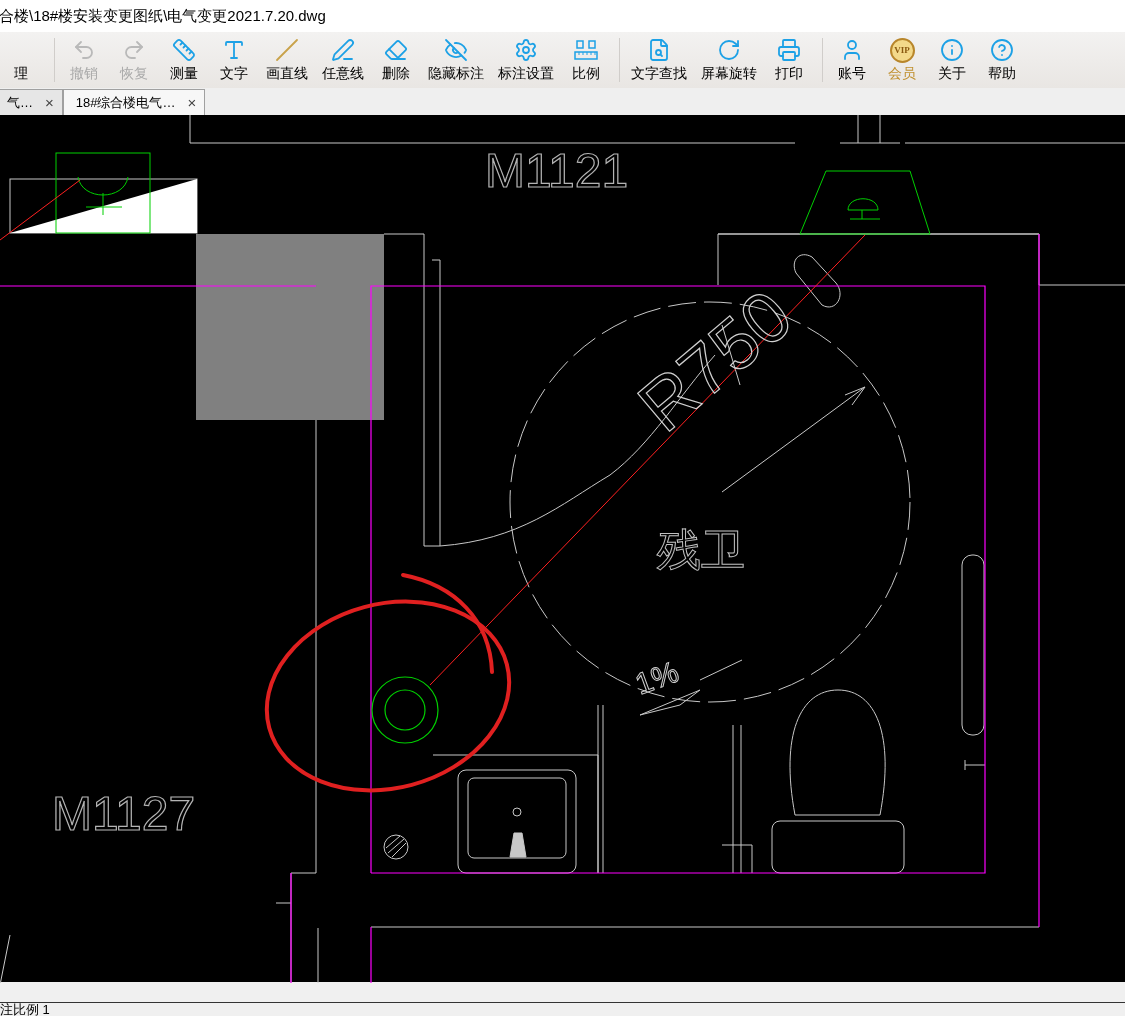 The image size is (1125, 1016). What do you see at coordinates (902, 50) in the screenshot?
I see `vip-badge: VIP` at bounding box center [902, 50].